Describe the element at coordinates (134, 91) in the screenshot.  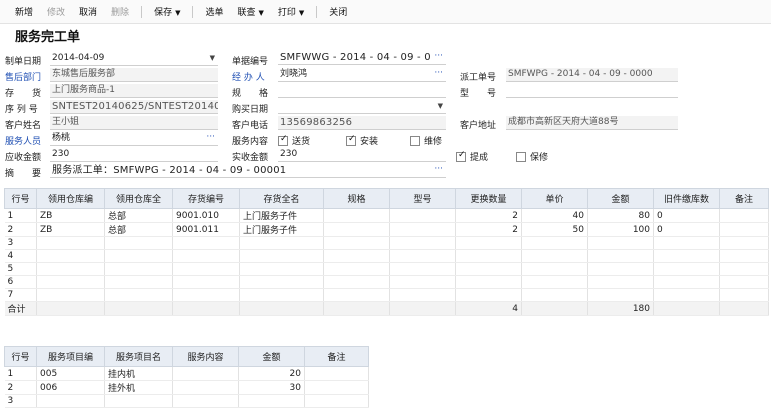
I see `stock-field: 上门服务商品-1` at that location.